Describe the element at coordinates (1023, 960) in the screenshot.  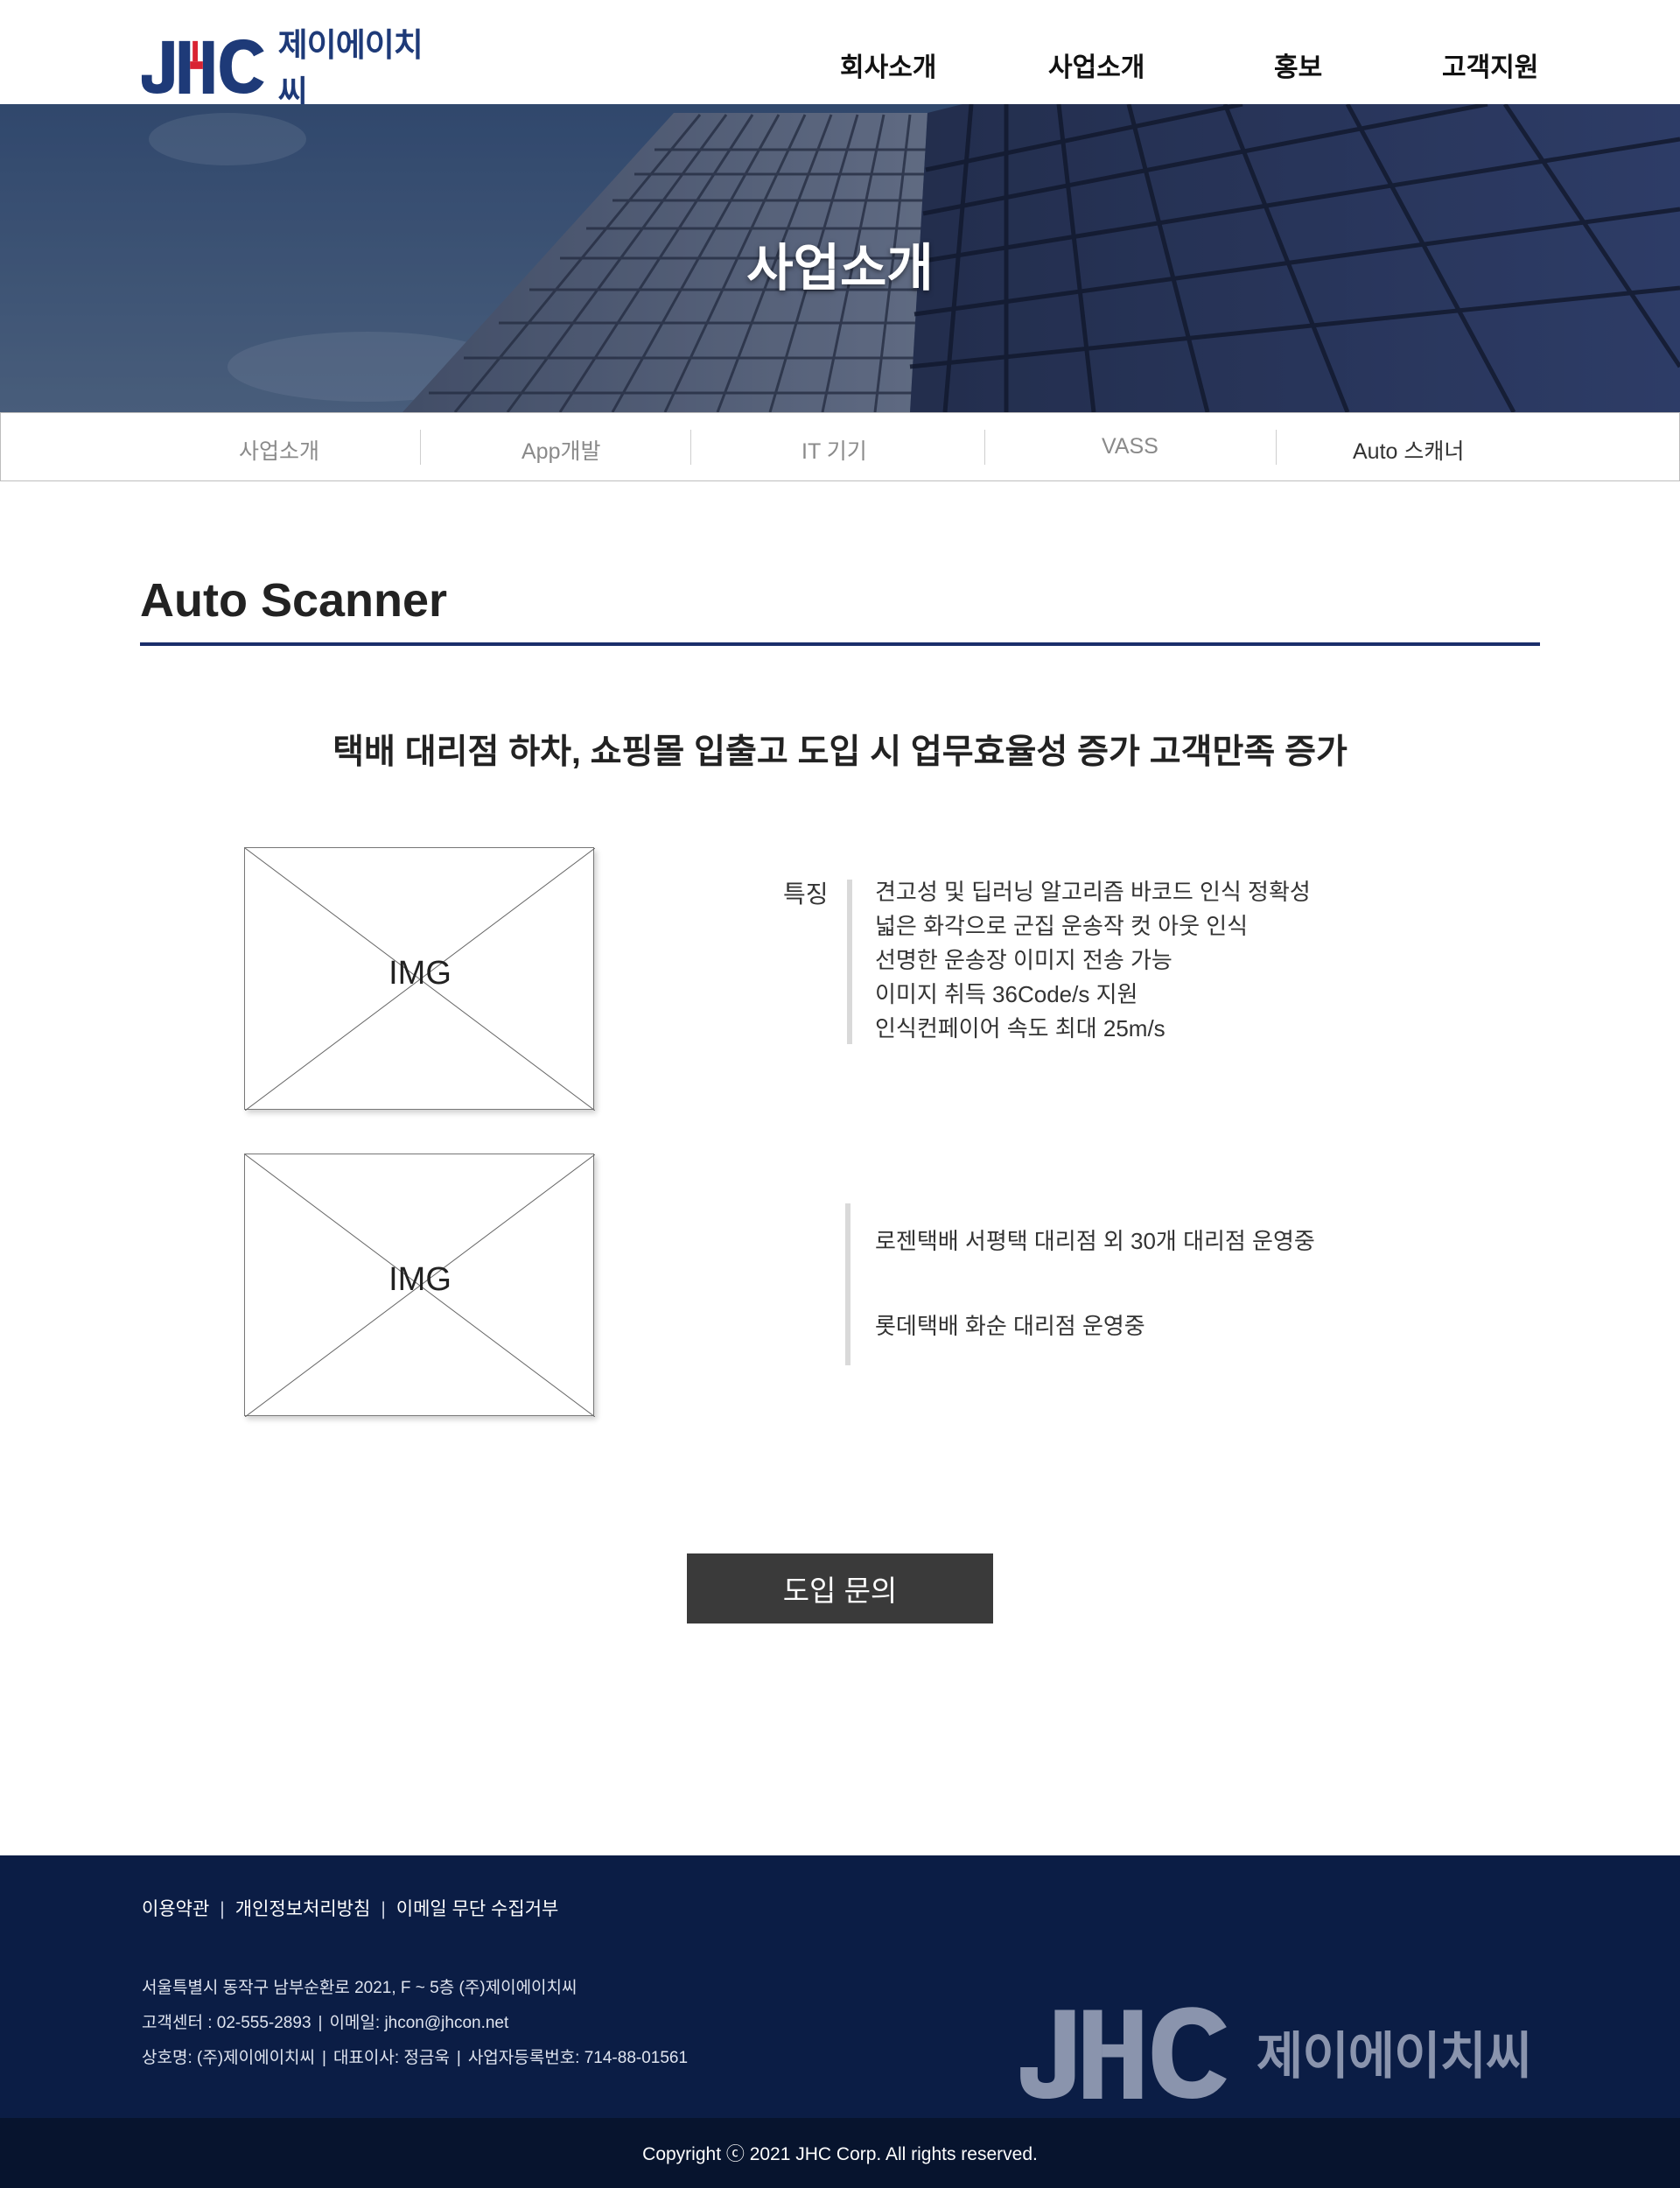
I see `feature-item: 선명한 운송장 이미지 전송 가능` at that location.